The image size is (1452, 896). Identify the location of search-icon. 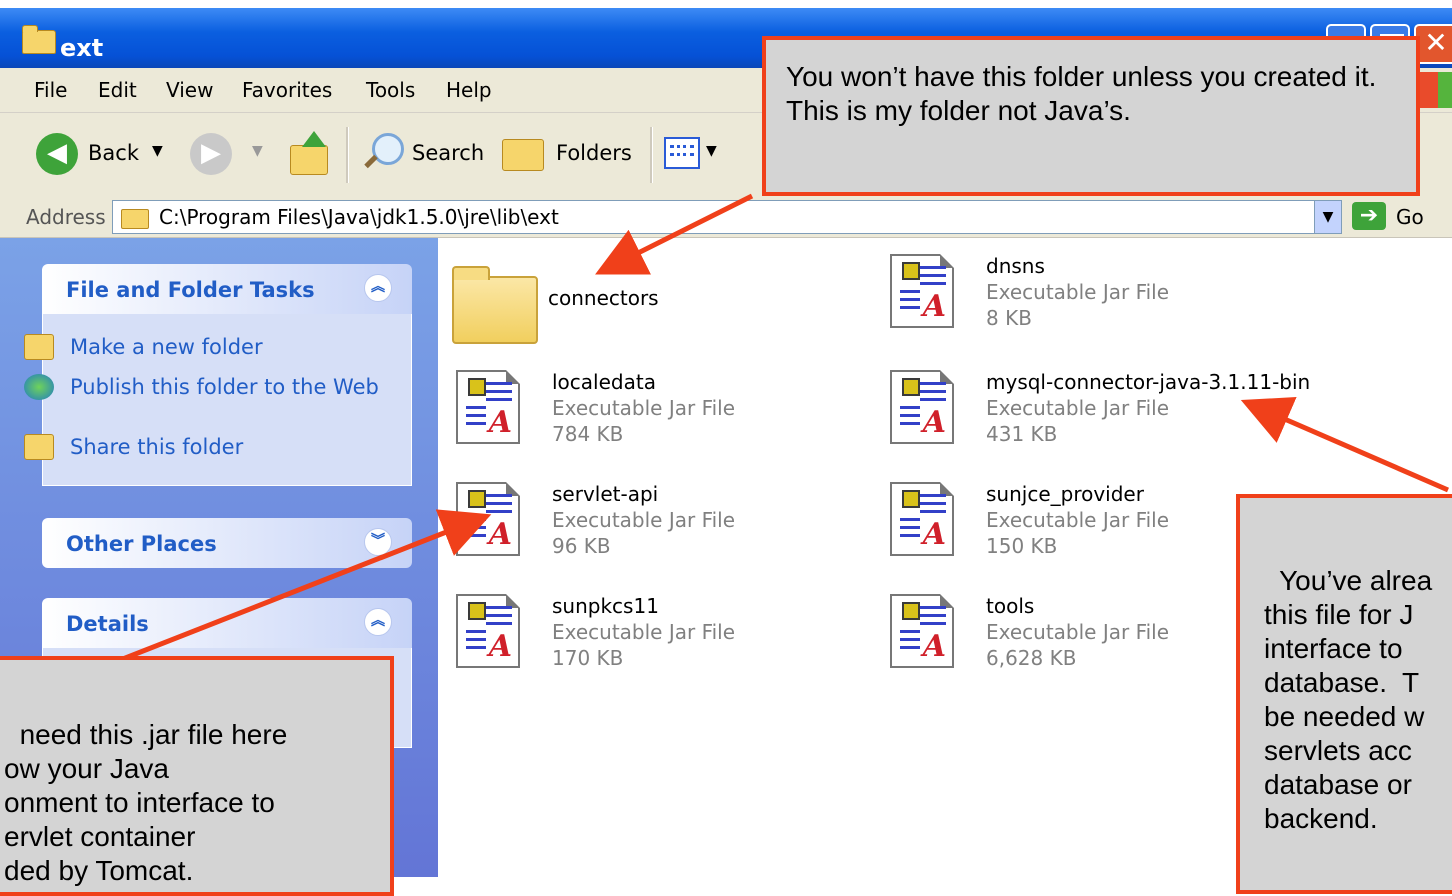
(383, 153).